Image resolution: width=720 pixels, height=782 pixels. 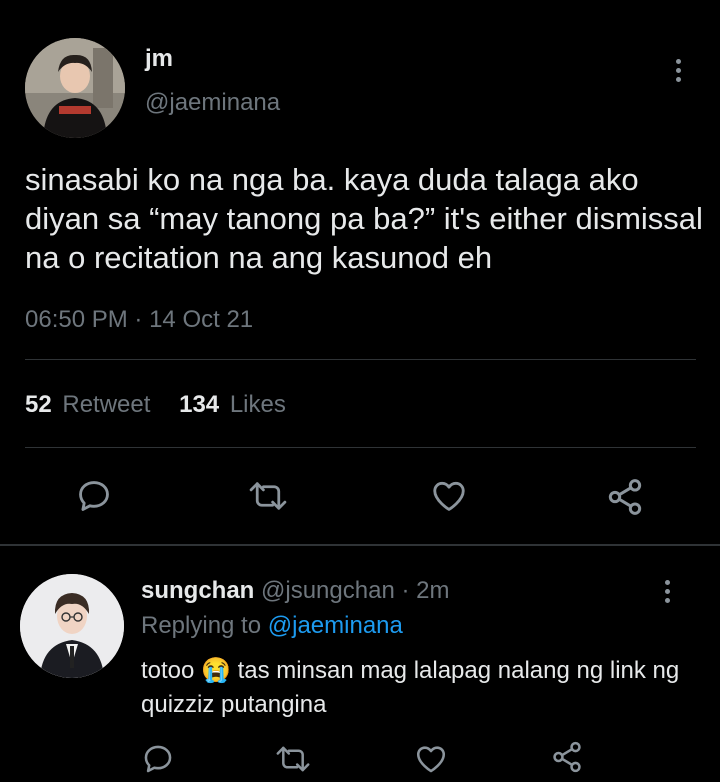 I want to click on share-button, so click(x=625, y=497).